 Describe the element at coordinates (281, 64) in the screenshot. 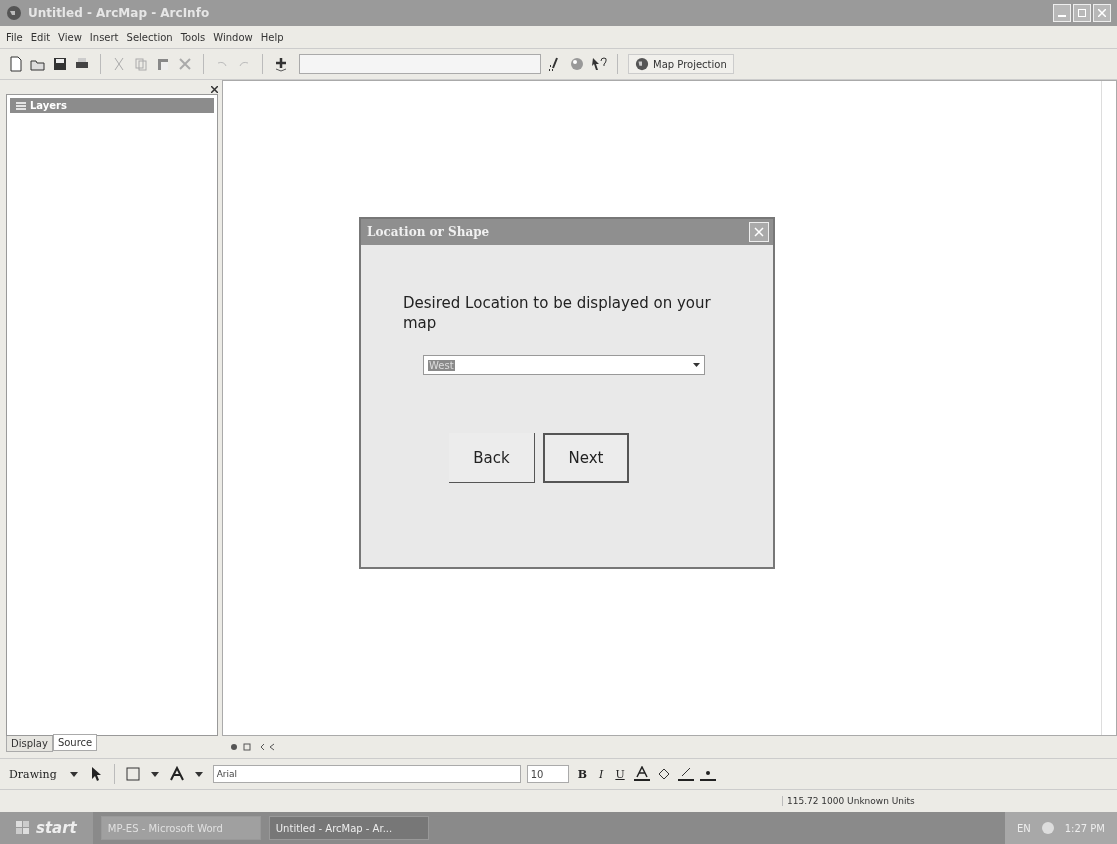

I see `add-data-icon` at that location.